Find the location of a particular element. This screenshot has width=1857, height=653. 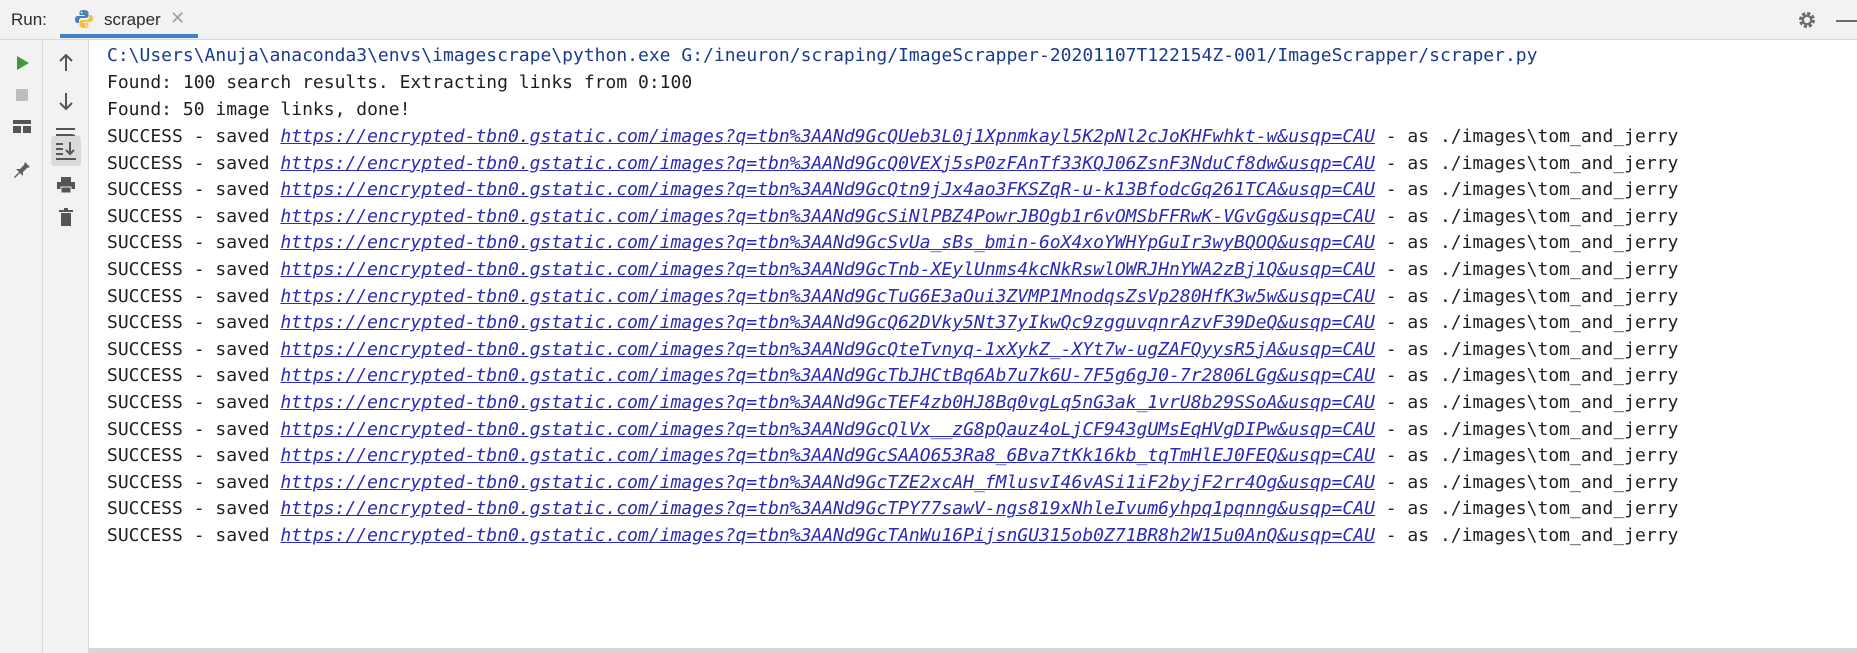

trash-icon is located at coordinates (66, 217).